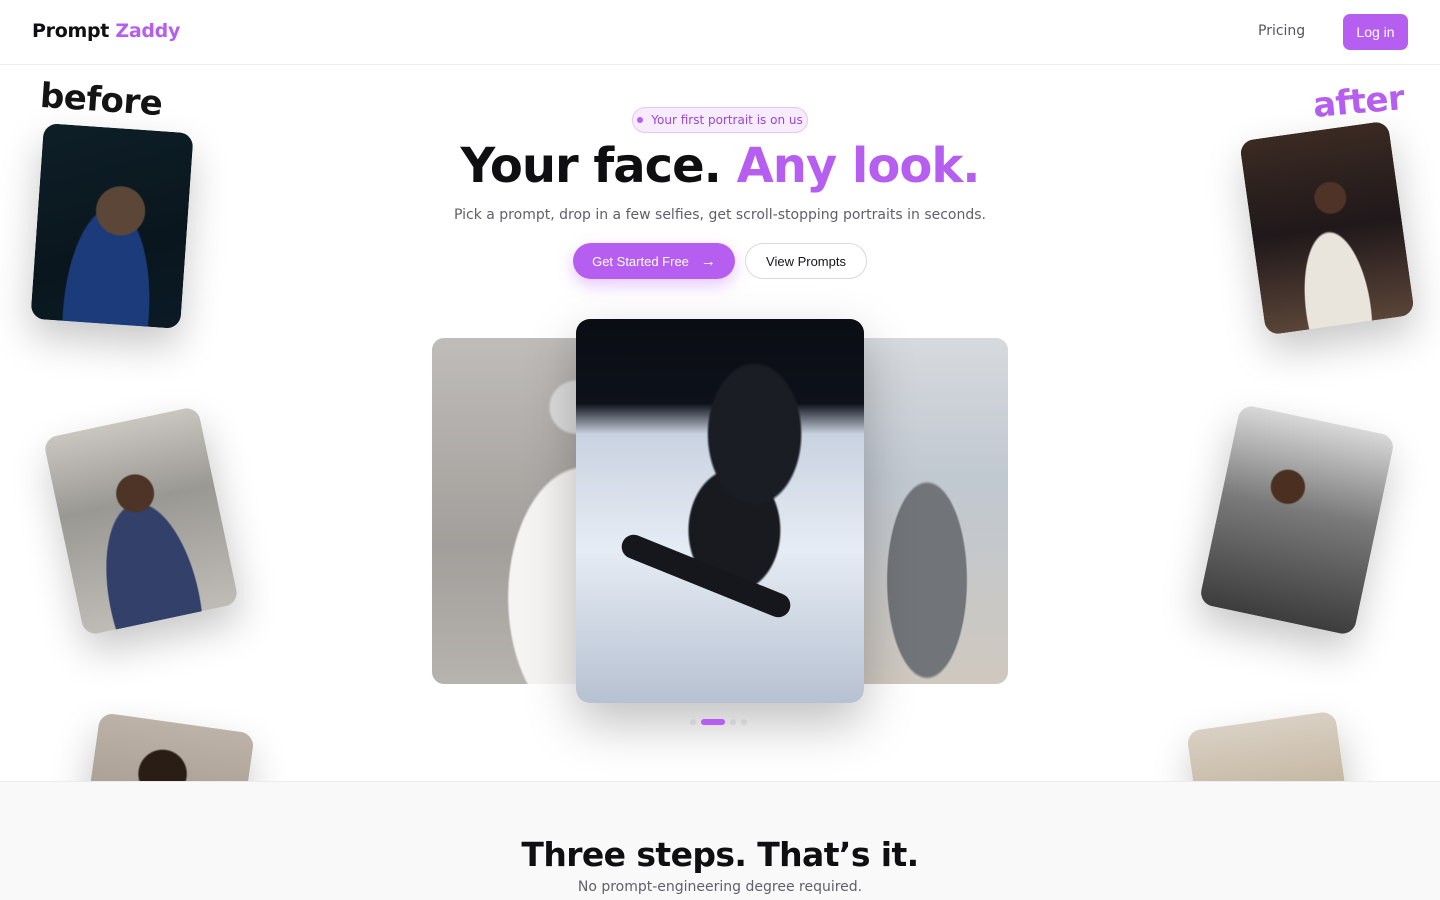 The width and height of the screenshot is (1440, 900). I want to click on before-label: before, so click(101, 100).